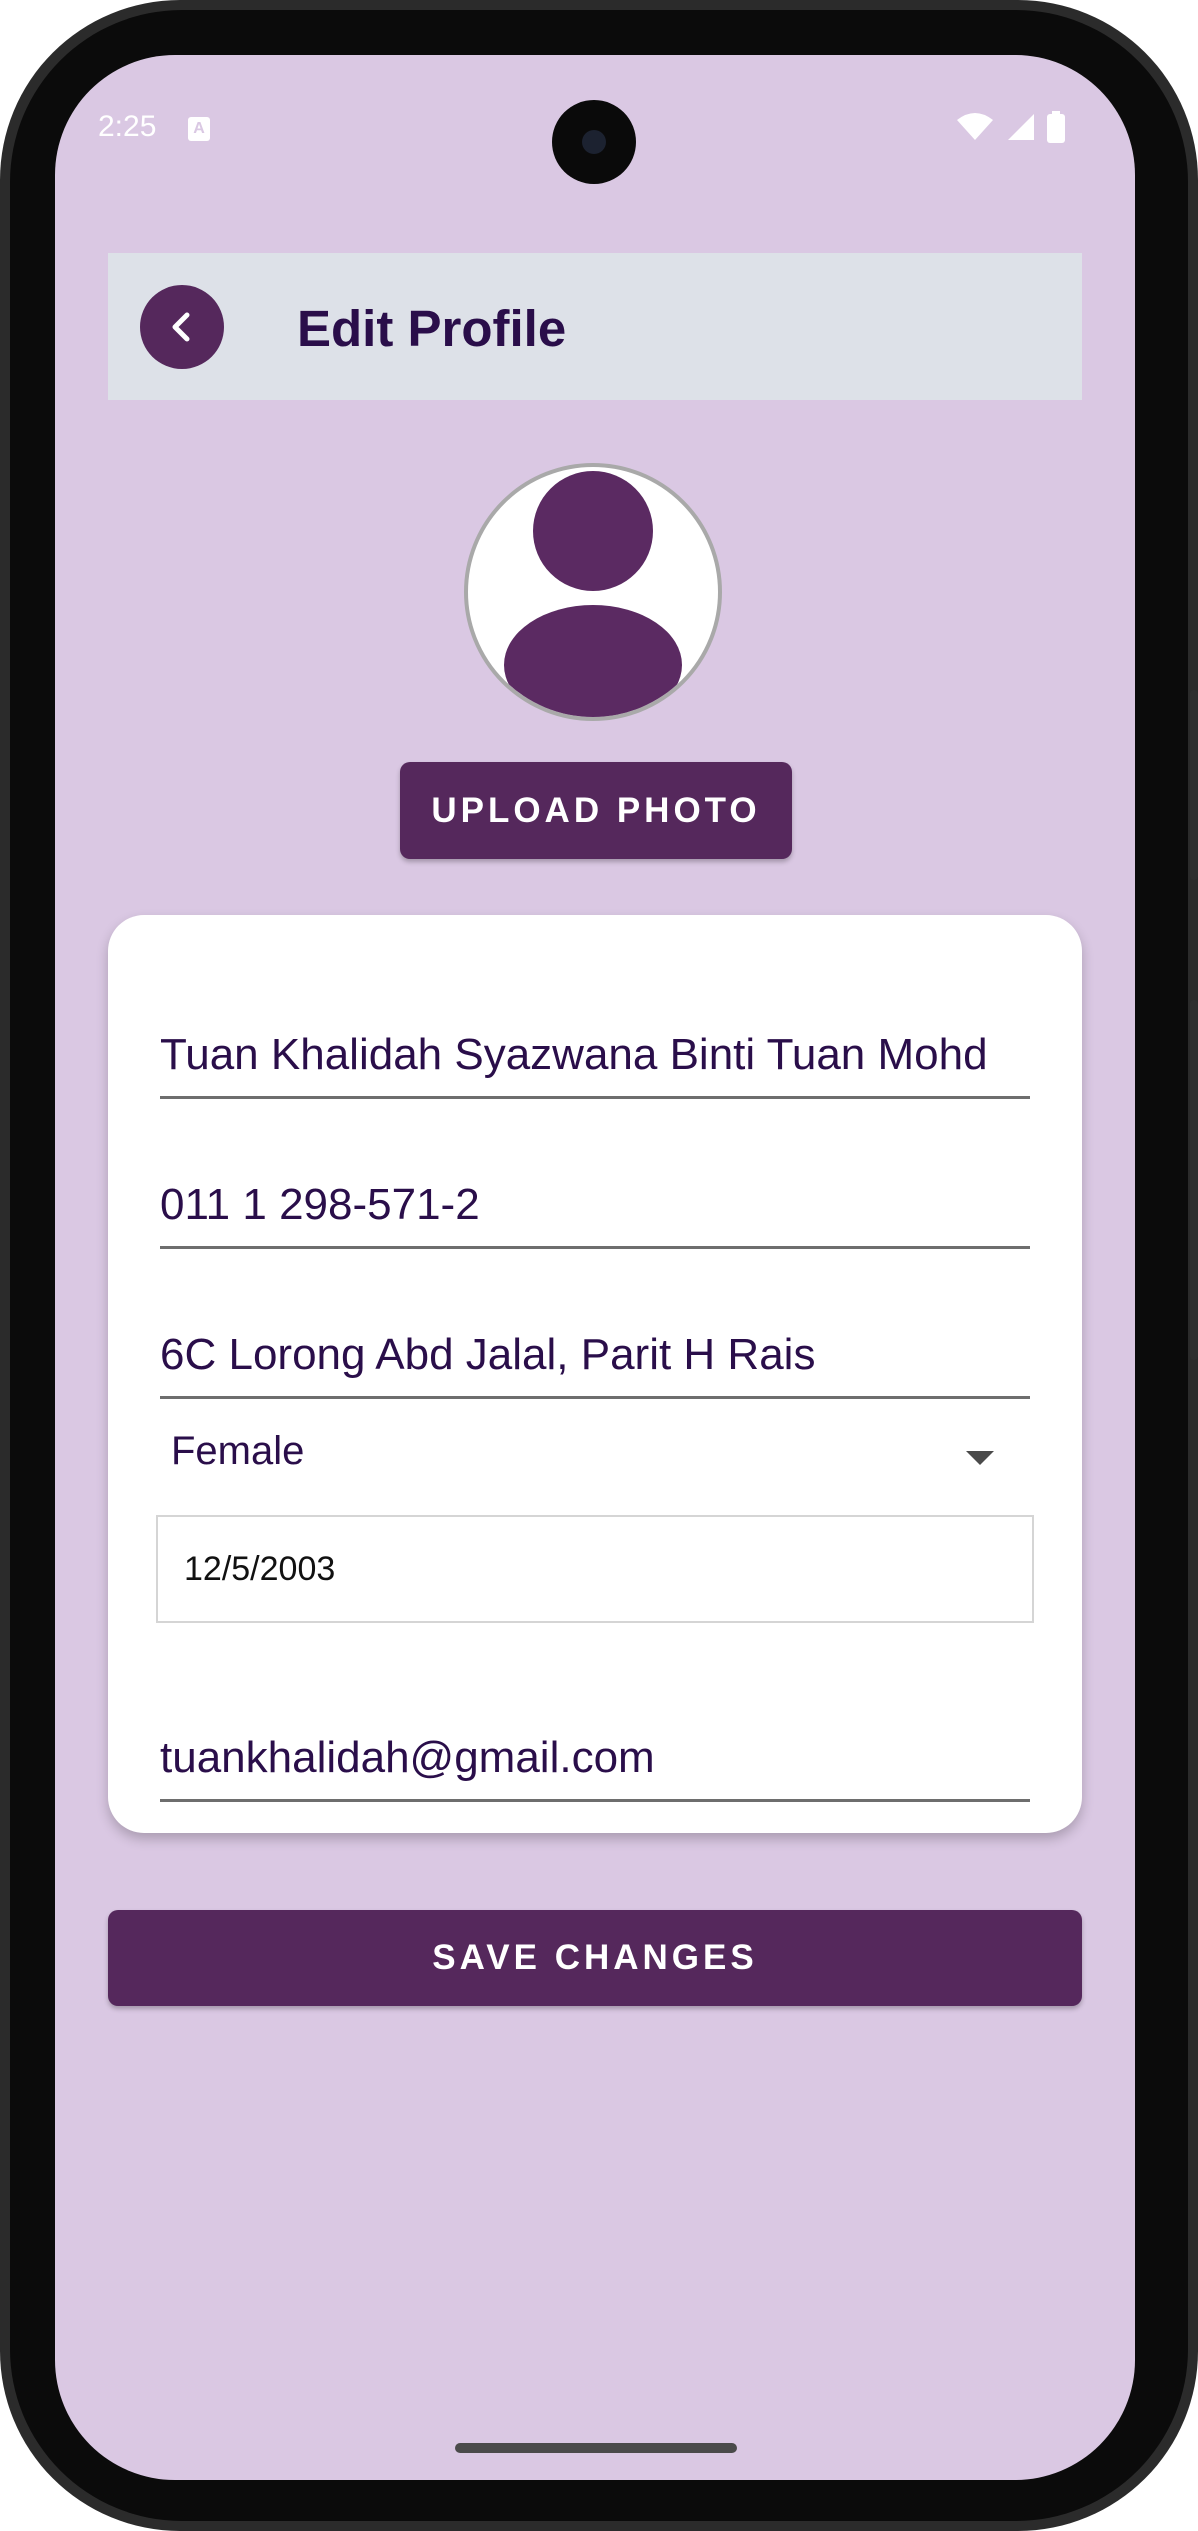 This screenshot has width=1198, height=2531. What do you see at coordinates (238, 1451) in the screenshot?
I see `gender-value: Female` at bounding box center [238, 1451].